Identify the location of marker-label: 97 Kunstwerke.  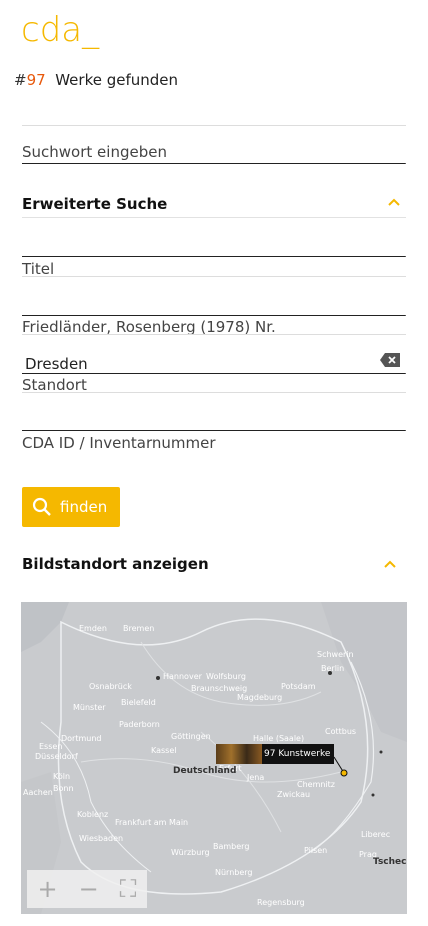
(297, 754).